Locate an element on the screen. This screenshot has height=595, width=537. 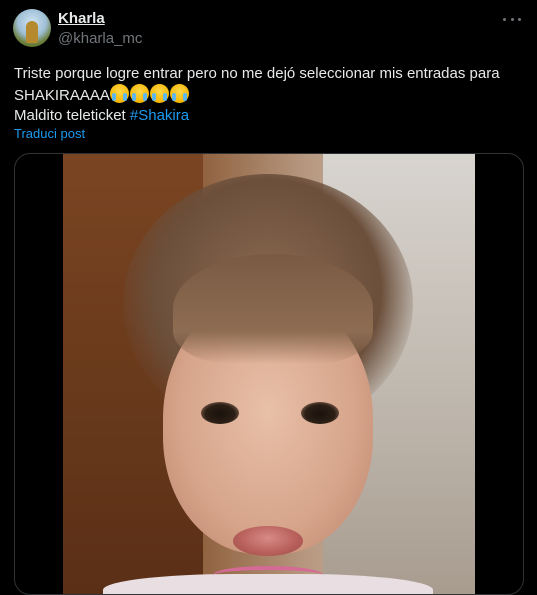
author-name: Kharla is located at coordinates (81, 18).